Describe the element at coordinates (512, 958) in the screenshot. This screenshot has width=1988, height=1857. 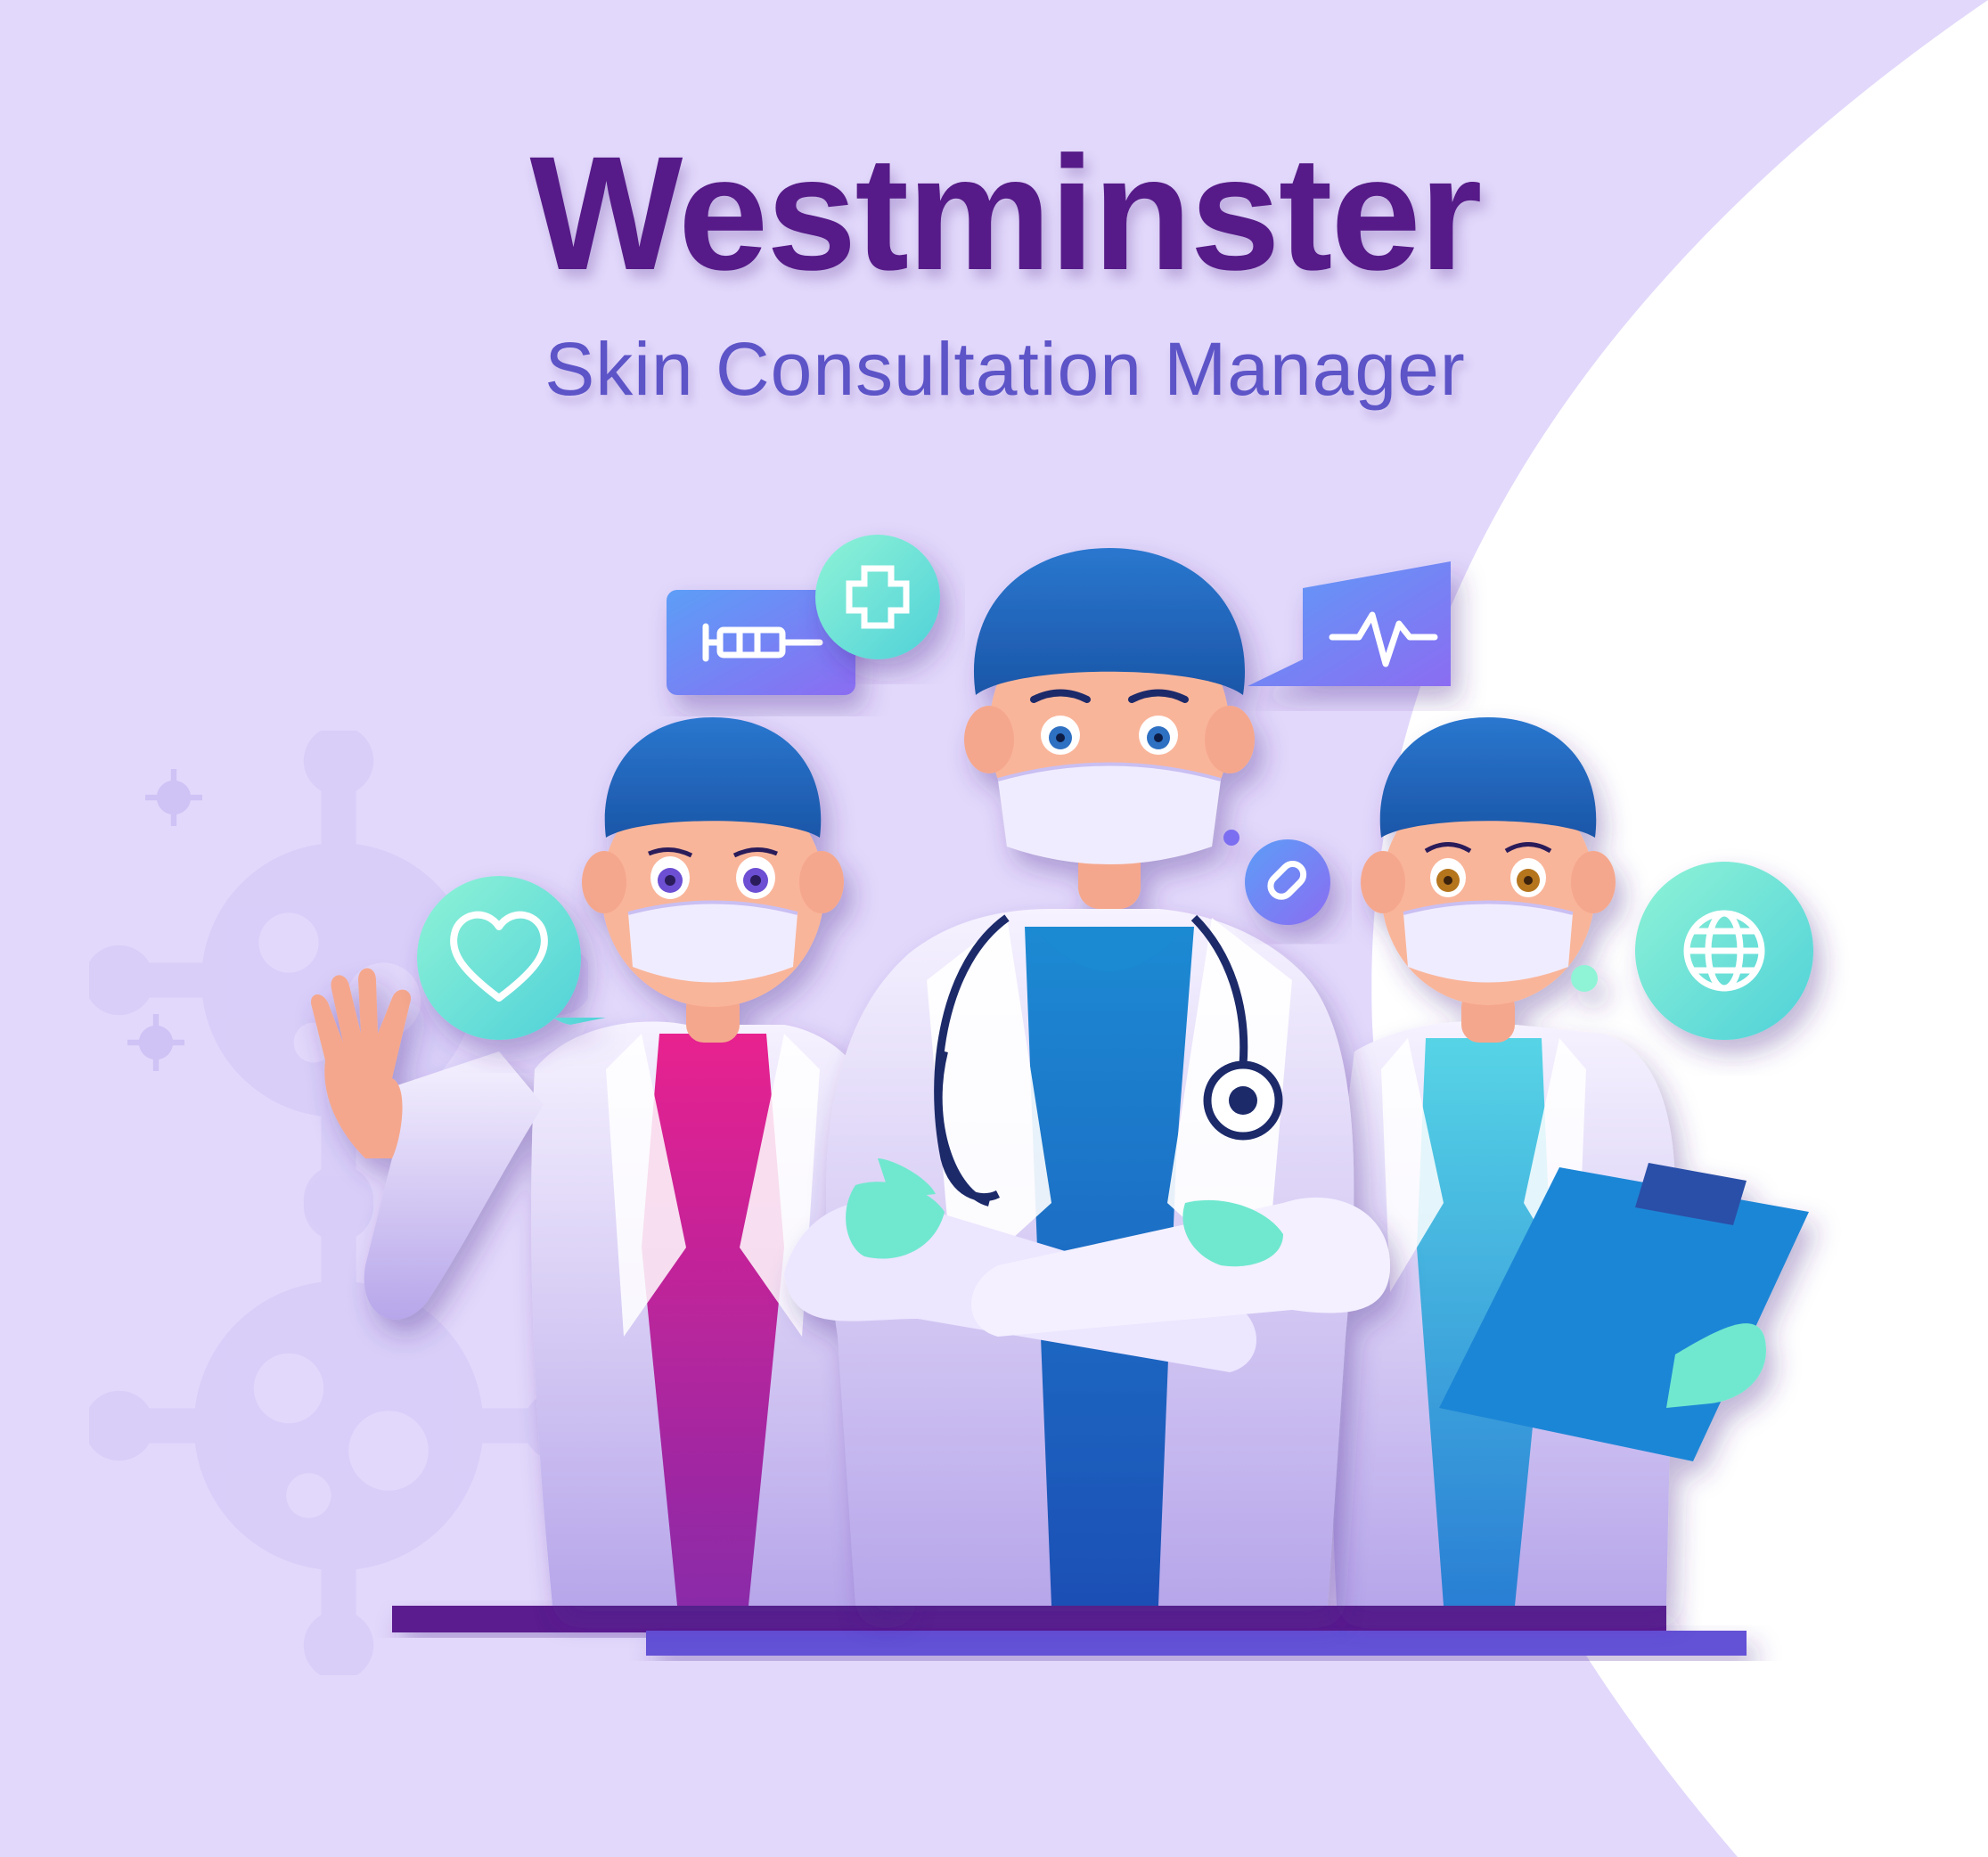
I see `heart-icon` at that location.